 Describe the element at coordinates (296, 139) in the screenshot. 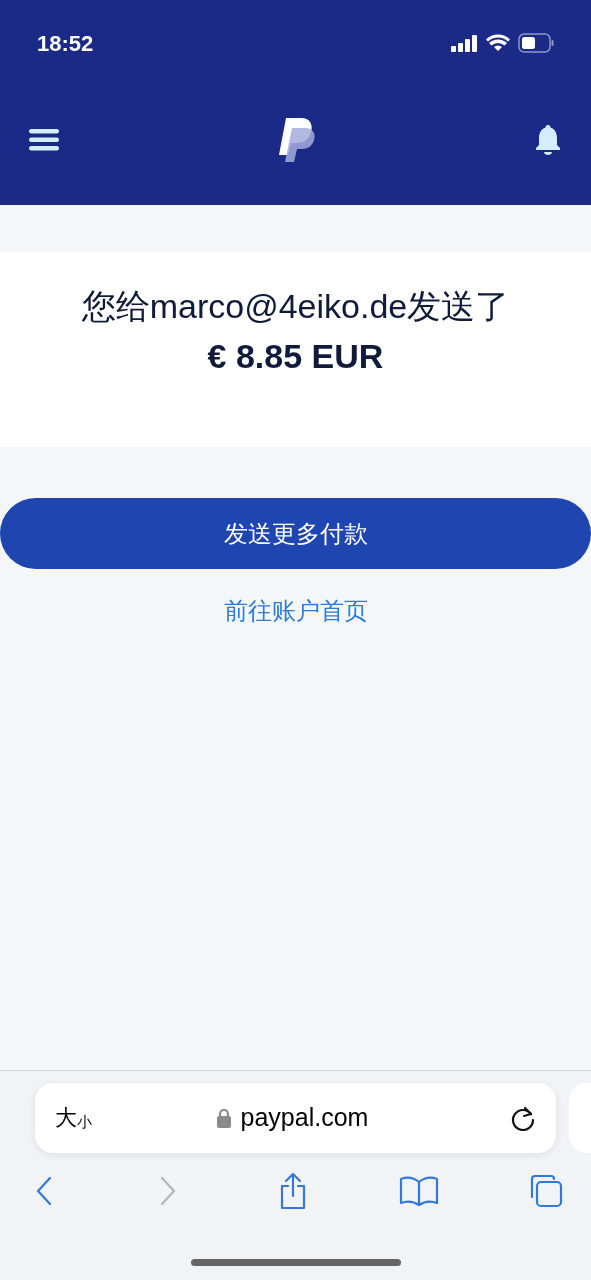

I see `logo-icon` at that location.